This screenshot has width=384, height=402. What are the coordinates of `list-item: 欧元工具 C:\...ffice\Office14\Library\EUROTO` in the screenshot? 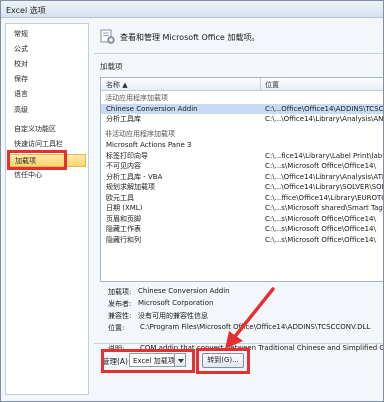 It's located at (242, 198).